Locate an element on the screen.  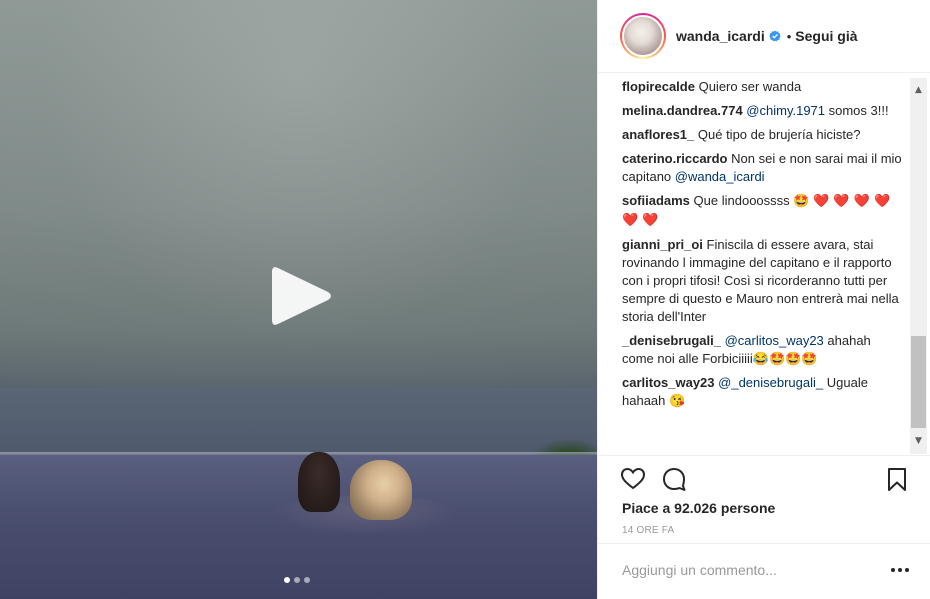
carousel-indicator is located at coordinates (297, 580).